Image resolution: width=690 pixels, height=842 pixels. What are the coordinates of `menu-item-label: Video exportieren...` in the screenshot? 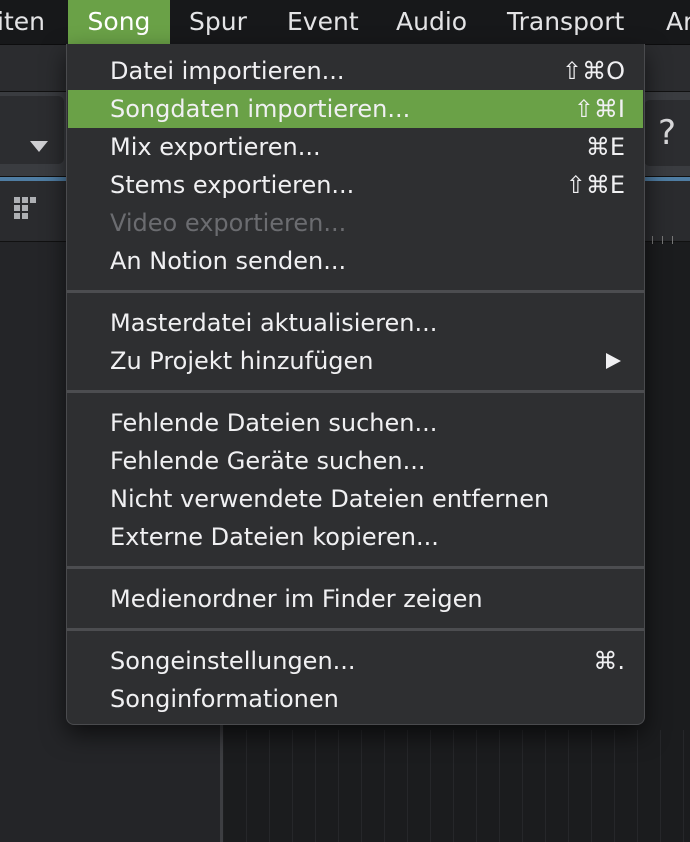 It's located at (228, 223).